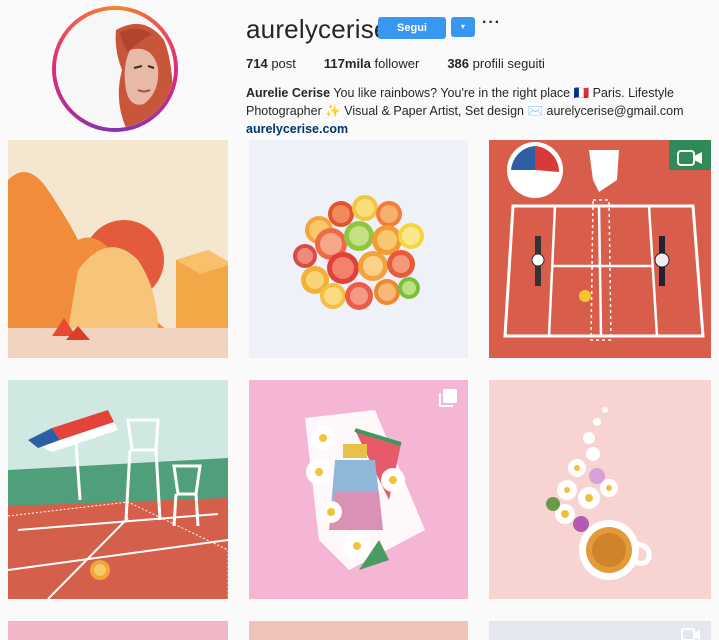 Image resolution: width=719 pixels, height=640 pixels. I want to click on post-tile-paper-landscape, so click(118, 249).